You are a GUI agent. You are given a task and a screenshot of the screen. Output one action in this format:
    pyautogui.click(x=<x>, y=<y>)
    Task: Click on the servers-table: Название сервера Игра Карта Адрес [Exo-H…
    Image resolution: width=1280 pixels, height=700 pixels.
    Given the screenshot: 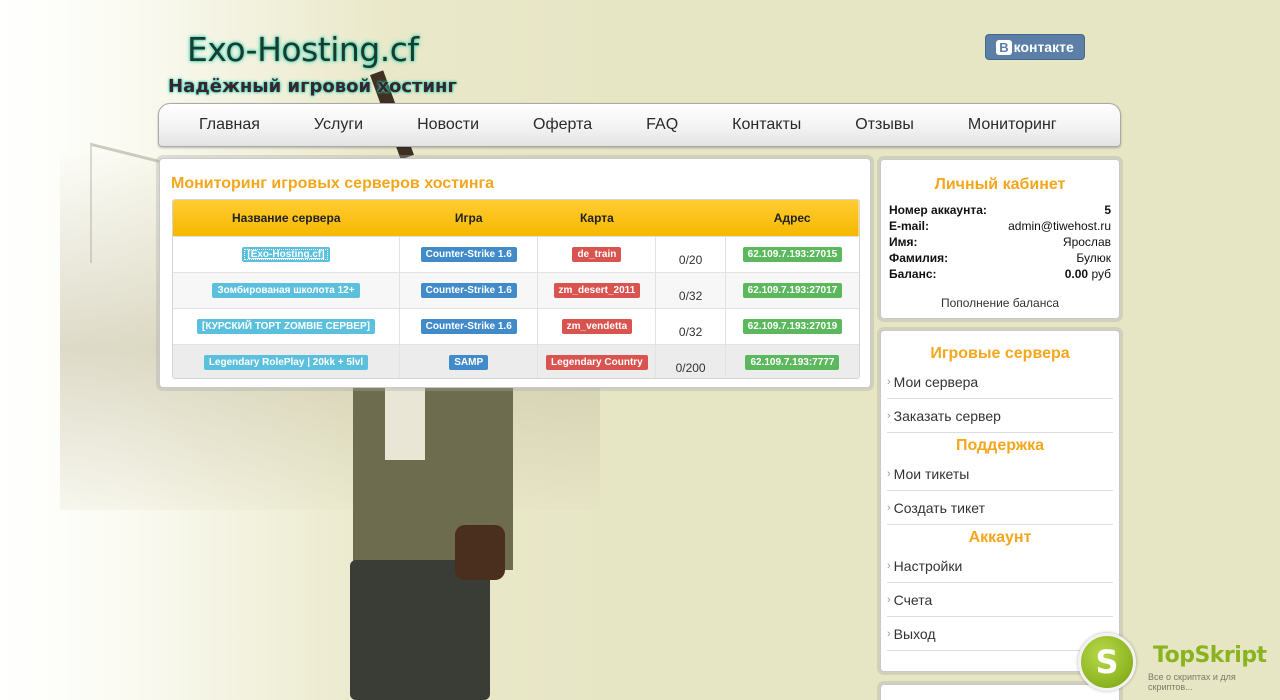 What is the action you would take?
    pyautogui.click(x=516, y=289)
    